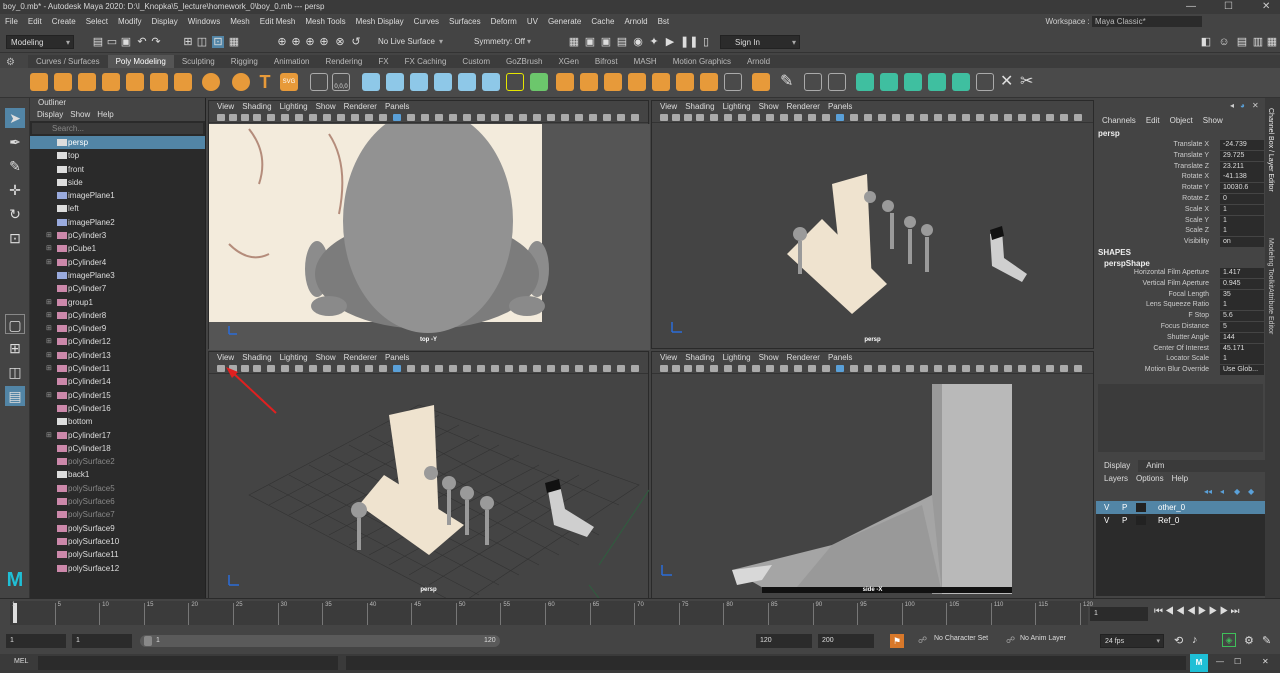 The height and width of the screenshot is (673, 1280). Describe the element at coordinates (1180, 231) in the screenshot. I see `cb-attr-row: Scale Z 1` at that location.